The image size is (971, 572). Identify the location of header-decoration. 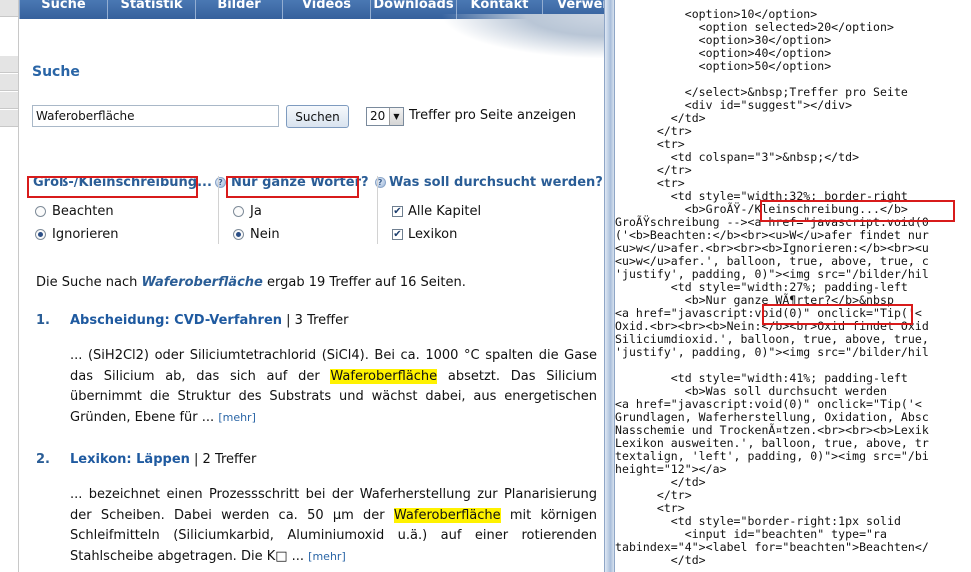
(522, 36).